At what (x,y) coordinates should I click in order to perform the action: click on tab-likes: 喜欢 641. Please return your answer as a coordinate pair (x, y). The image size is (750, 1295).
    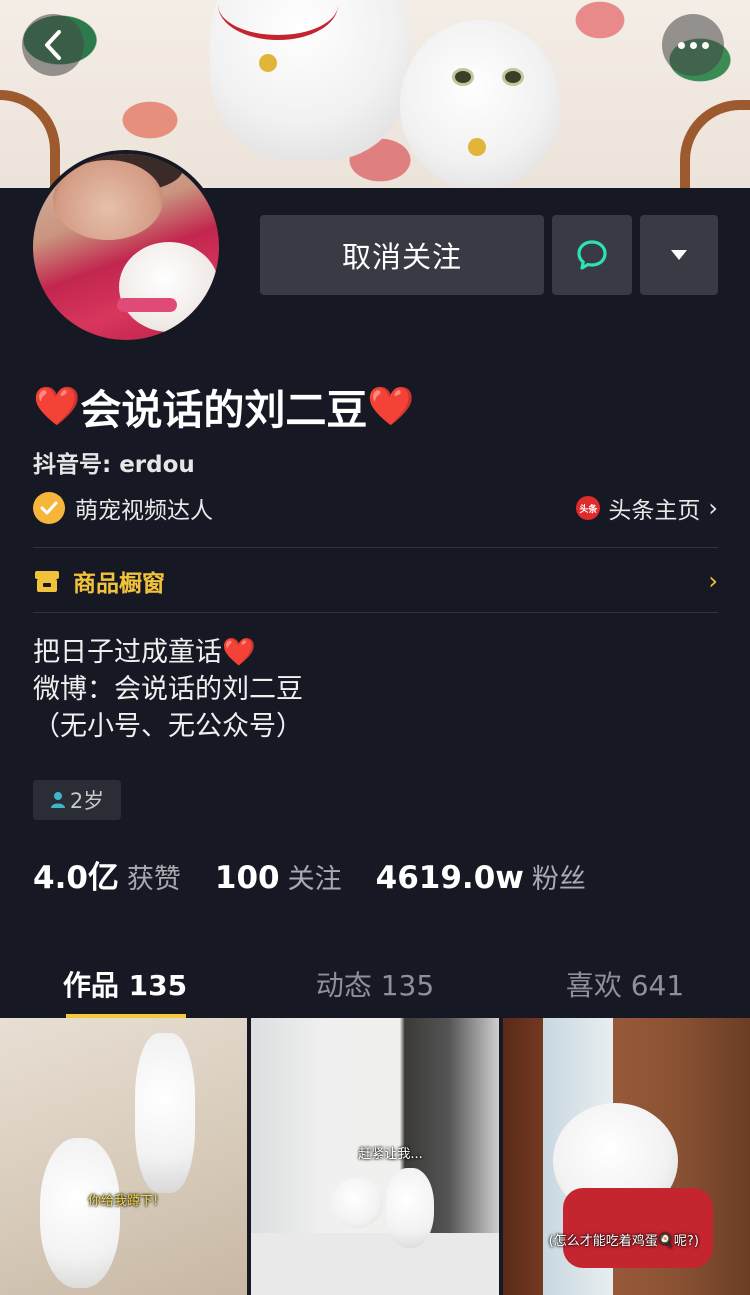
    Looking at the image, I should click on (625, 984).